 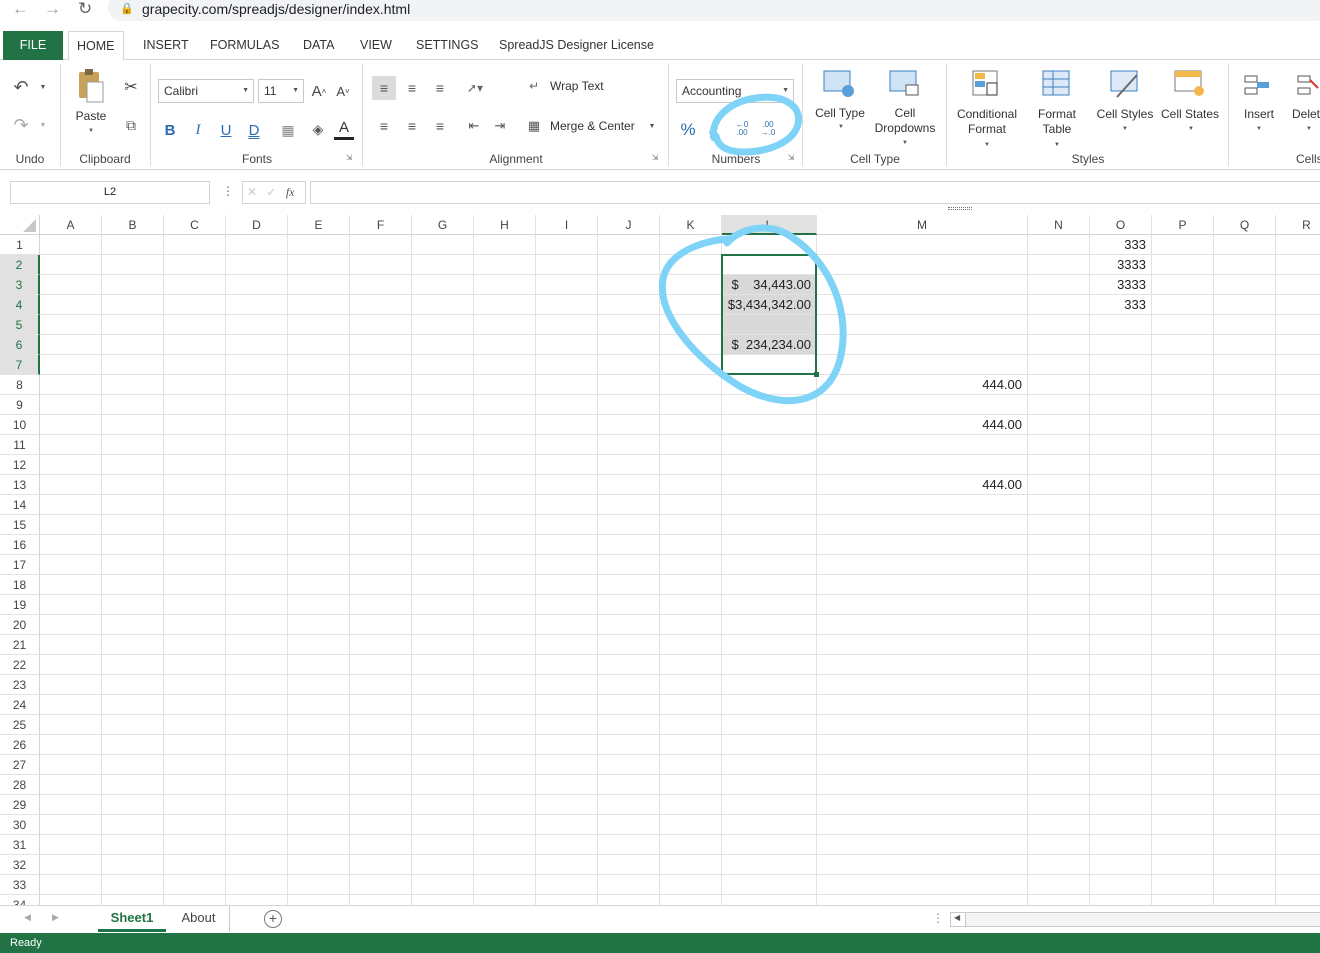 What do you see at coordinates (85, 9) in the screenshot?
I see `reload-icon: ↻` at bounding box center [85, 9].